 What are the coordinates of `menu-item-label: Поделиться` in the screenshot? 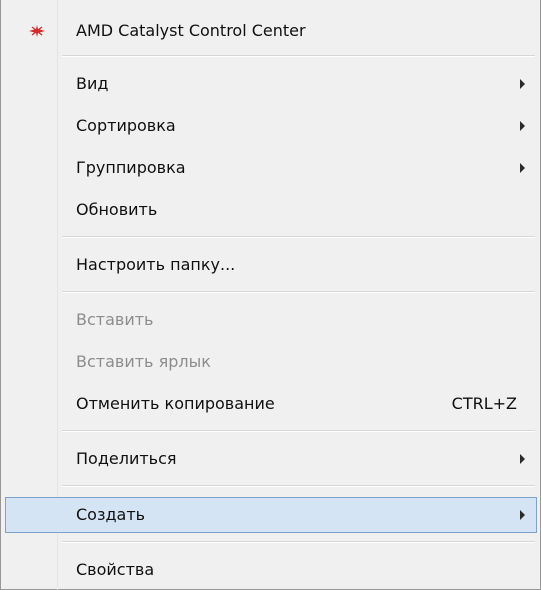 It's located at (126, 458).